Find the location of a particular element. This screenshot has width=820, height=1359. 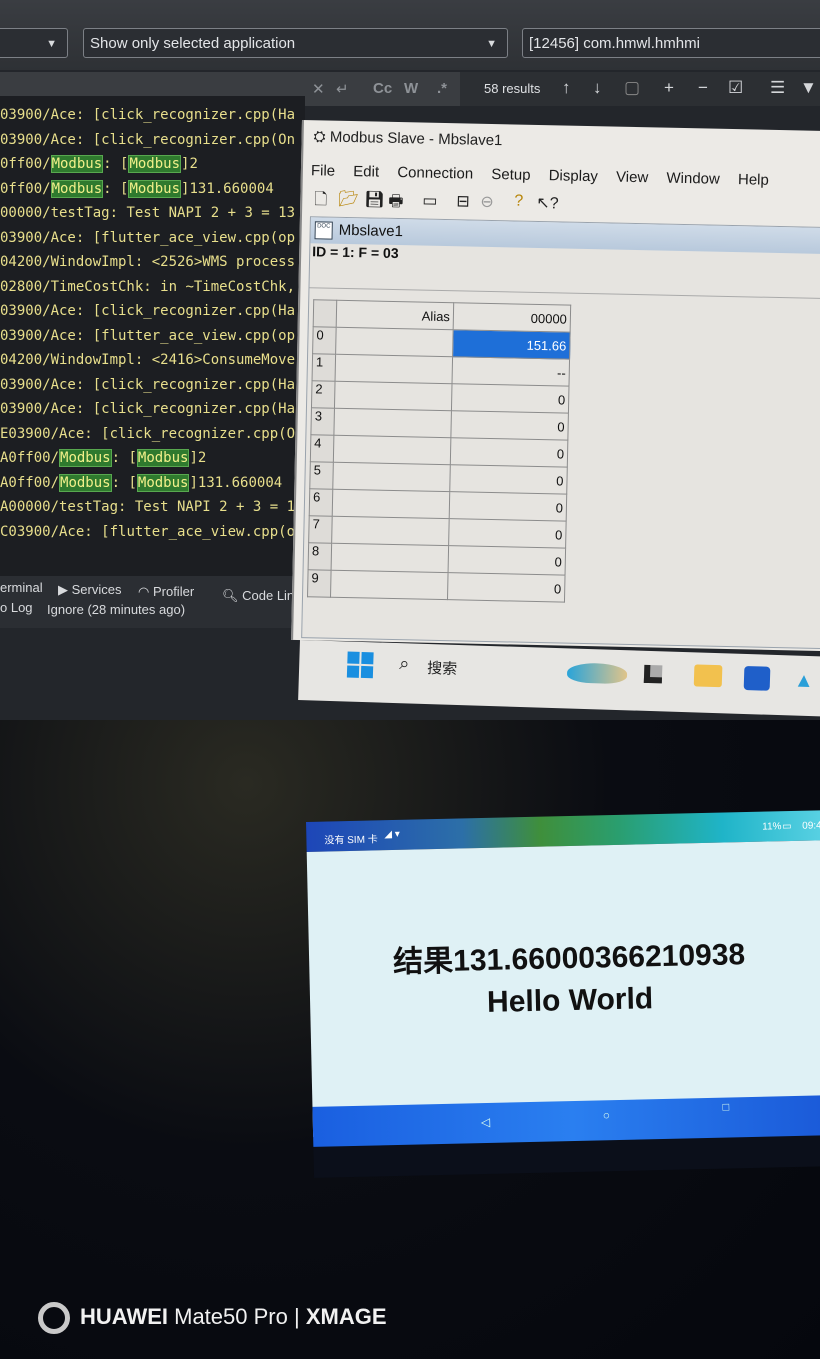

tab-terminal: erminal is located at coordinates (21, 587).